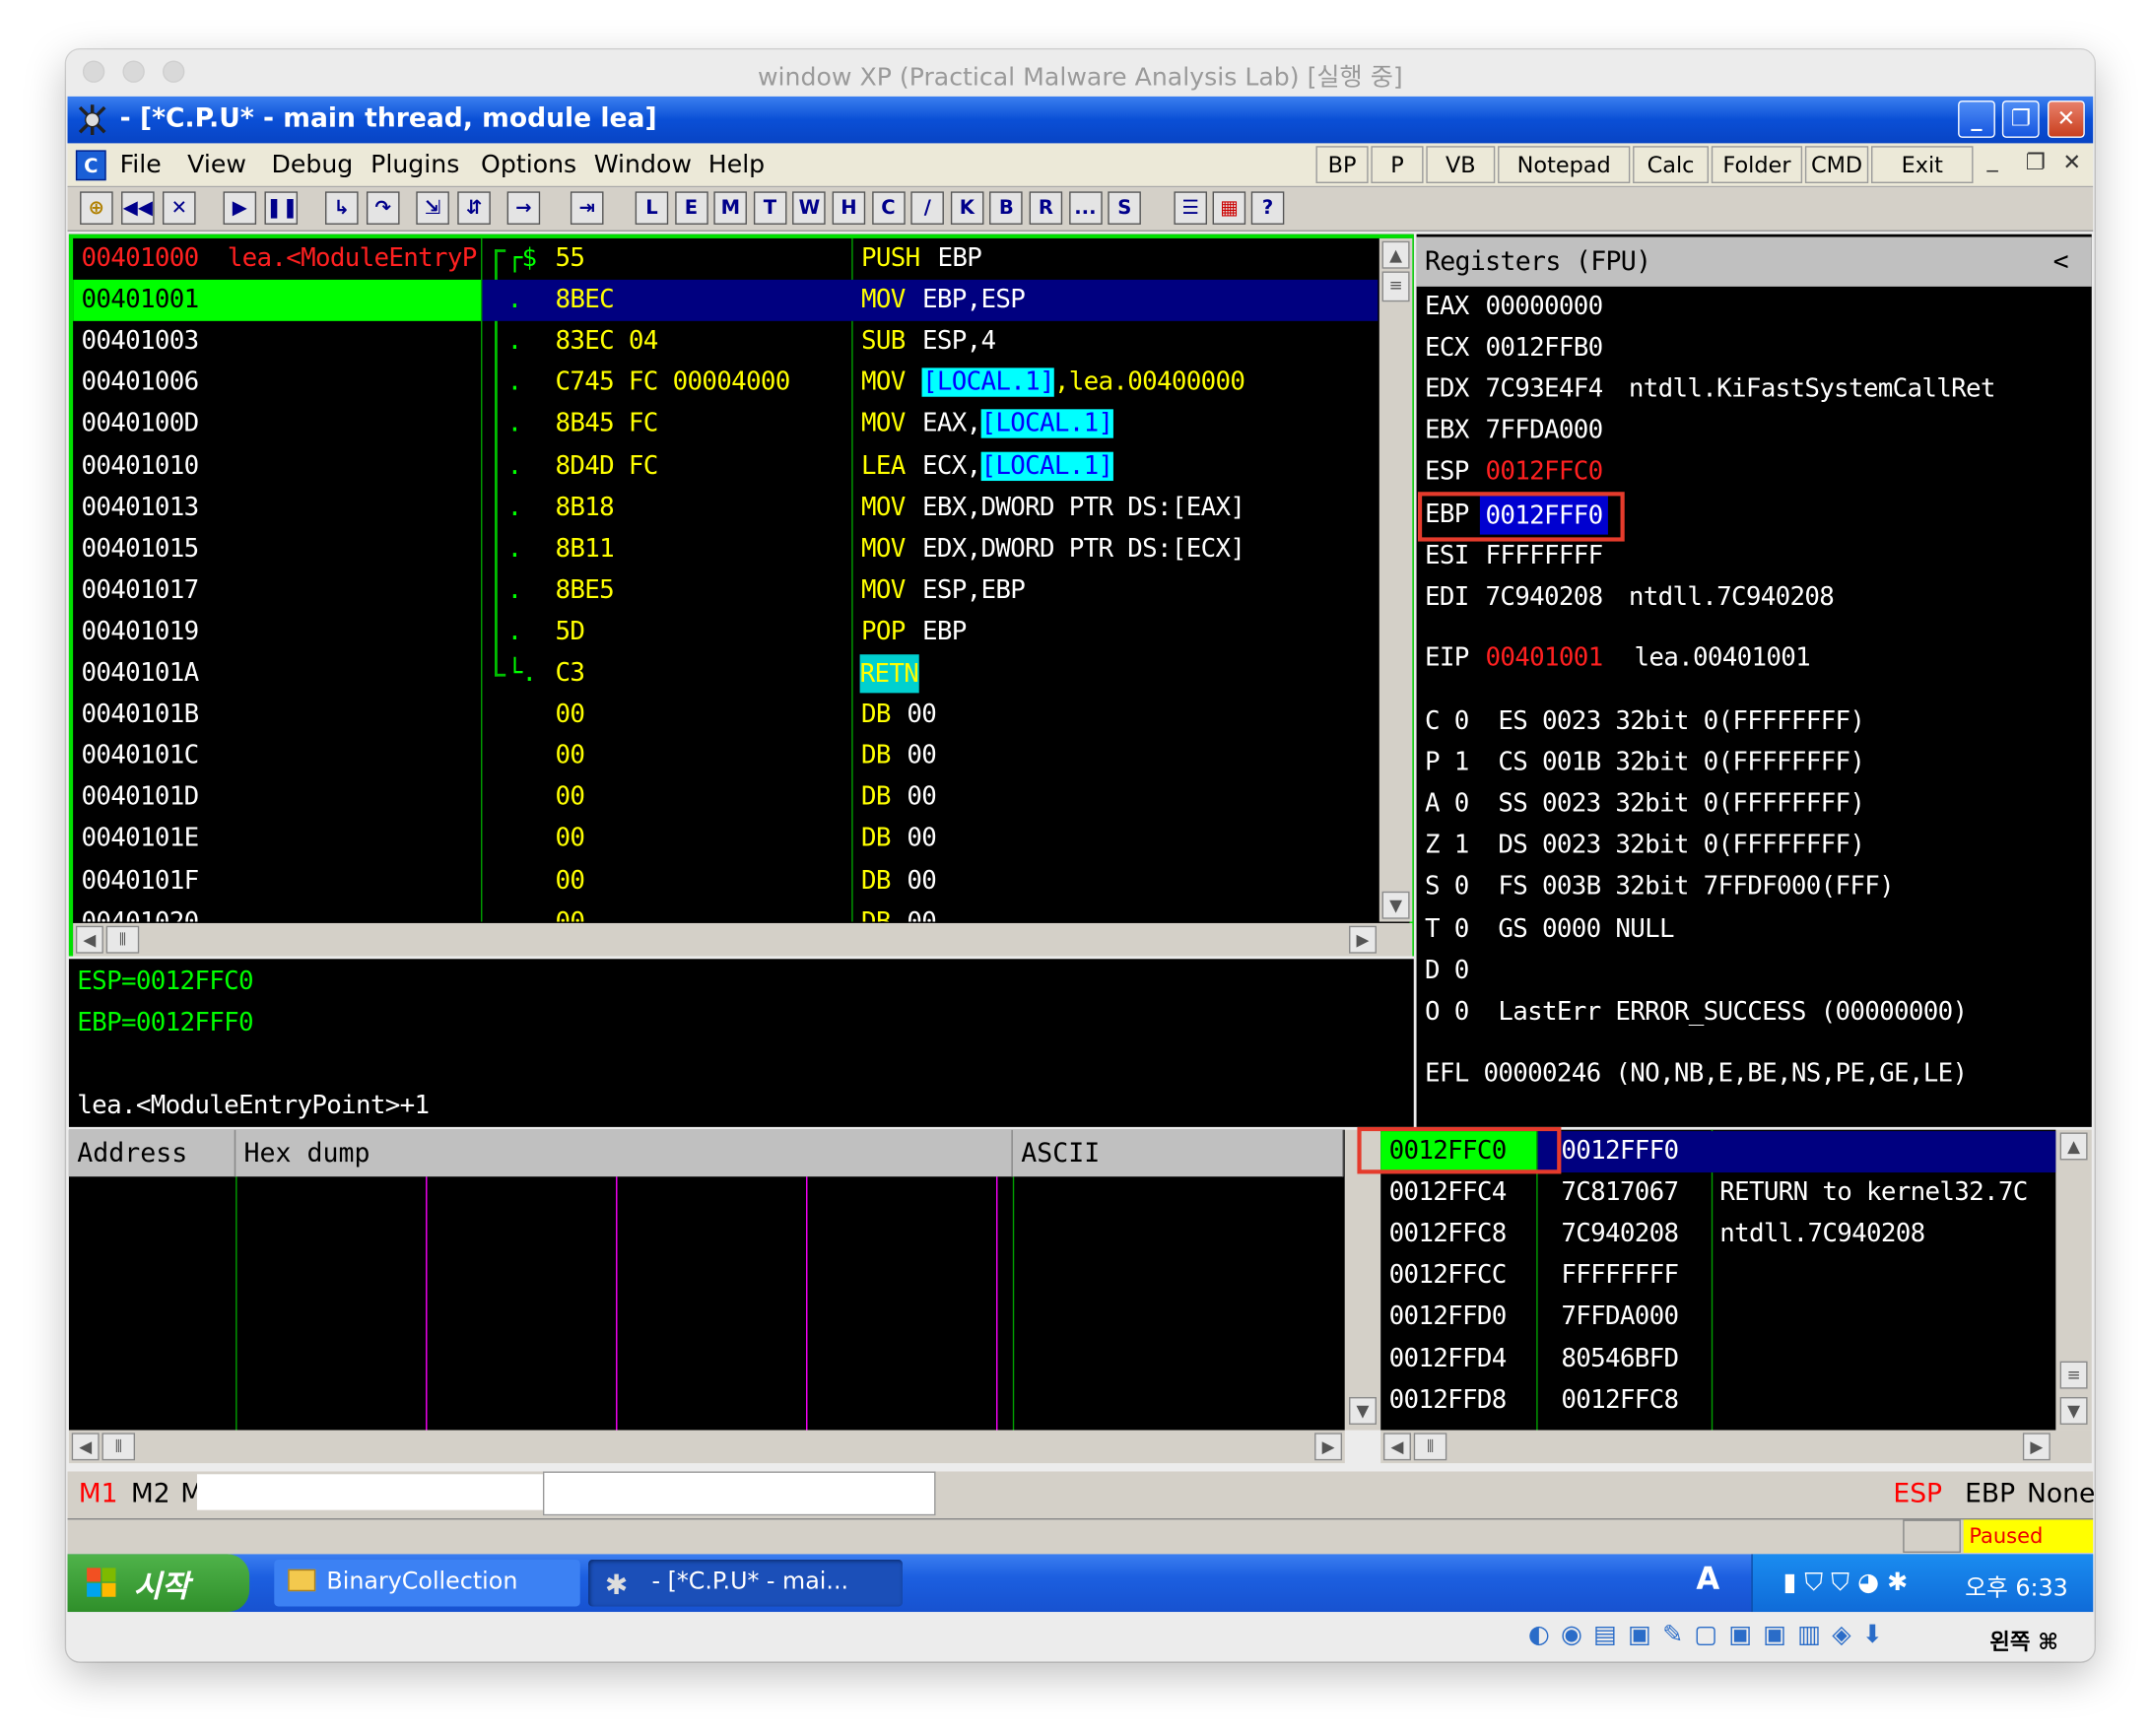 The image size is (2152, 1736). I want to click on register-value: 00000000, so click(1544, 307).